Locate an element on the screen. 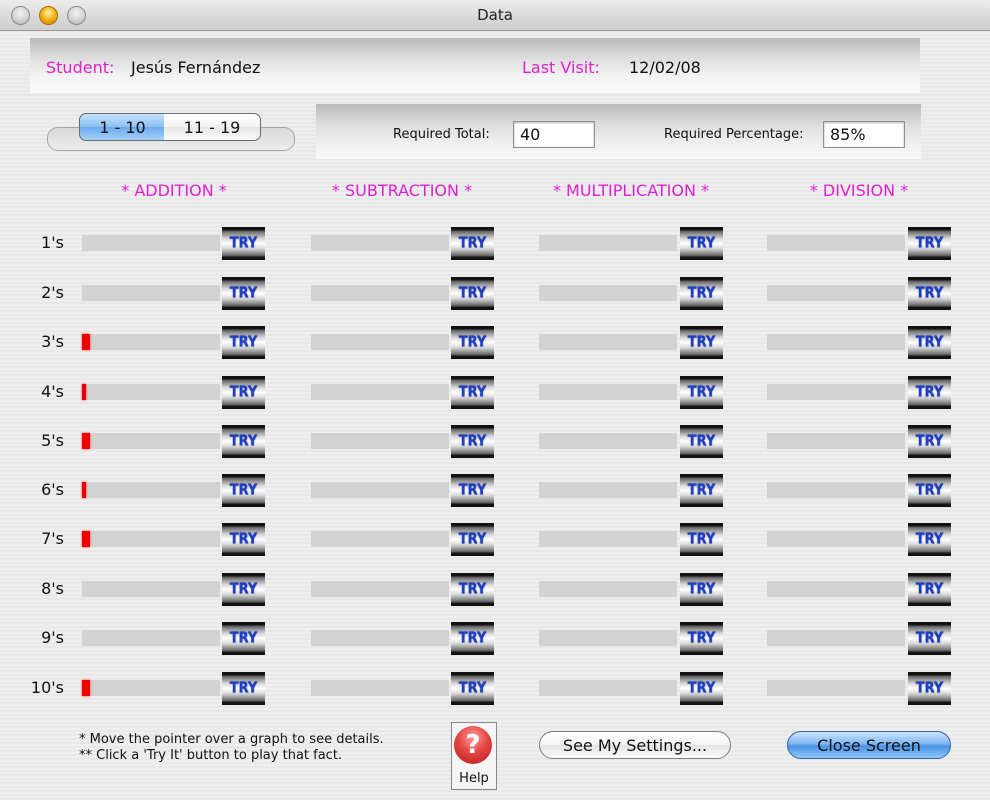  addition-header: * ADDITION * is located at coordinates (174, 190).